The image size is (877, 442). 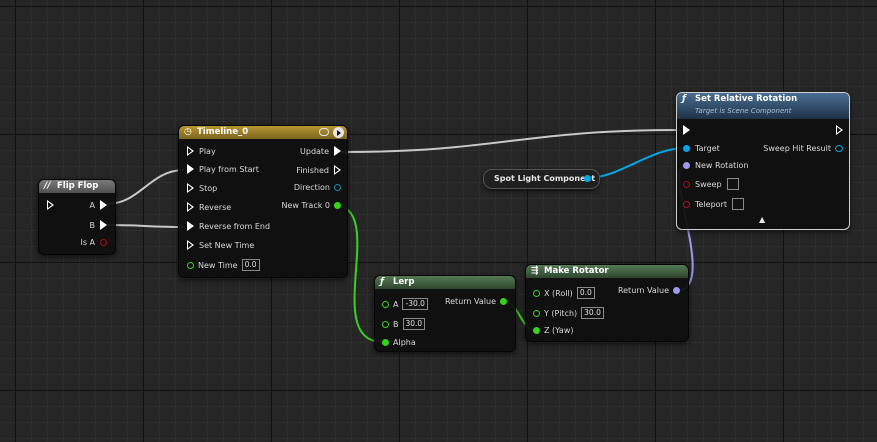 I want to click on roll-label: X (Roll), so click(x=558, y=293).